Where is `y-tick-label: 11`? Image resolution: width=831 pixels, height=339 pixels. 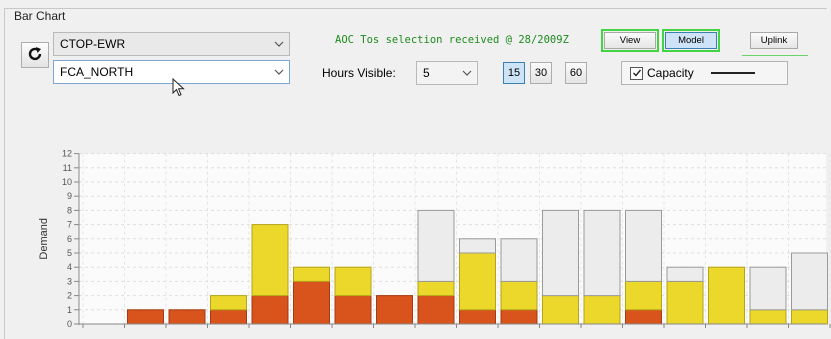
y-tick-label: 11 is located at coordinates (67, 168).